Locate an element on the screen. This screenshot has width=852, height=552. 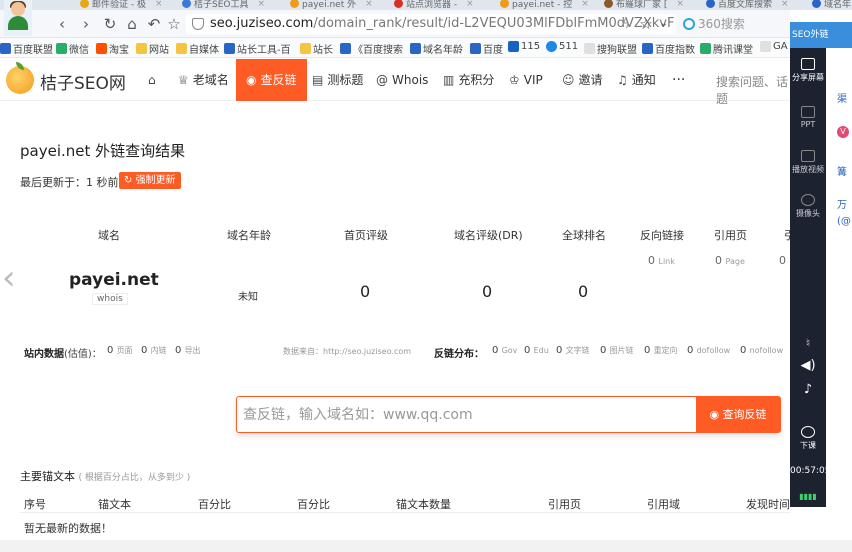
eye-icon: ◉ is located at coordinates (251, 80).